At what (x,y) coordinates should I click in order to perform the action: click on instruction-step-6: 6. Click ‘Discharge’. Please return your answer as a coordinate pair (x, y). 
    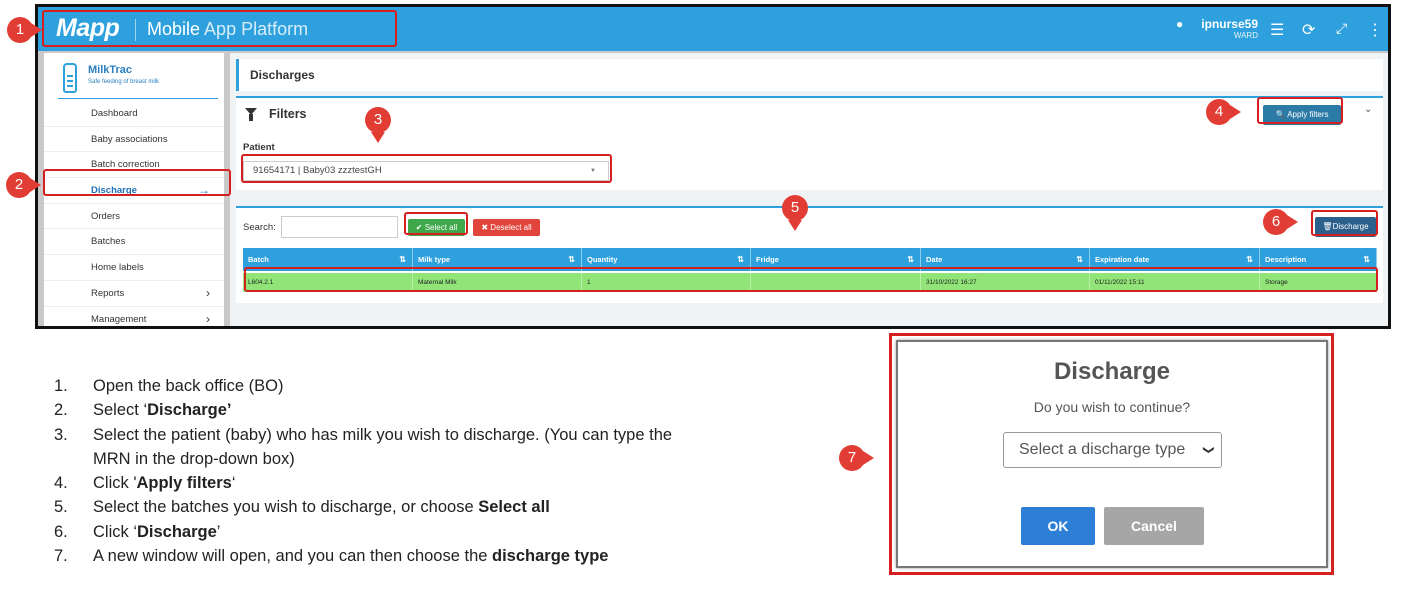
    Looking at the image, I should click on (394, 533).